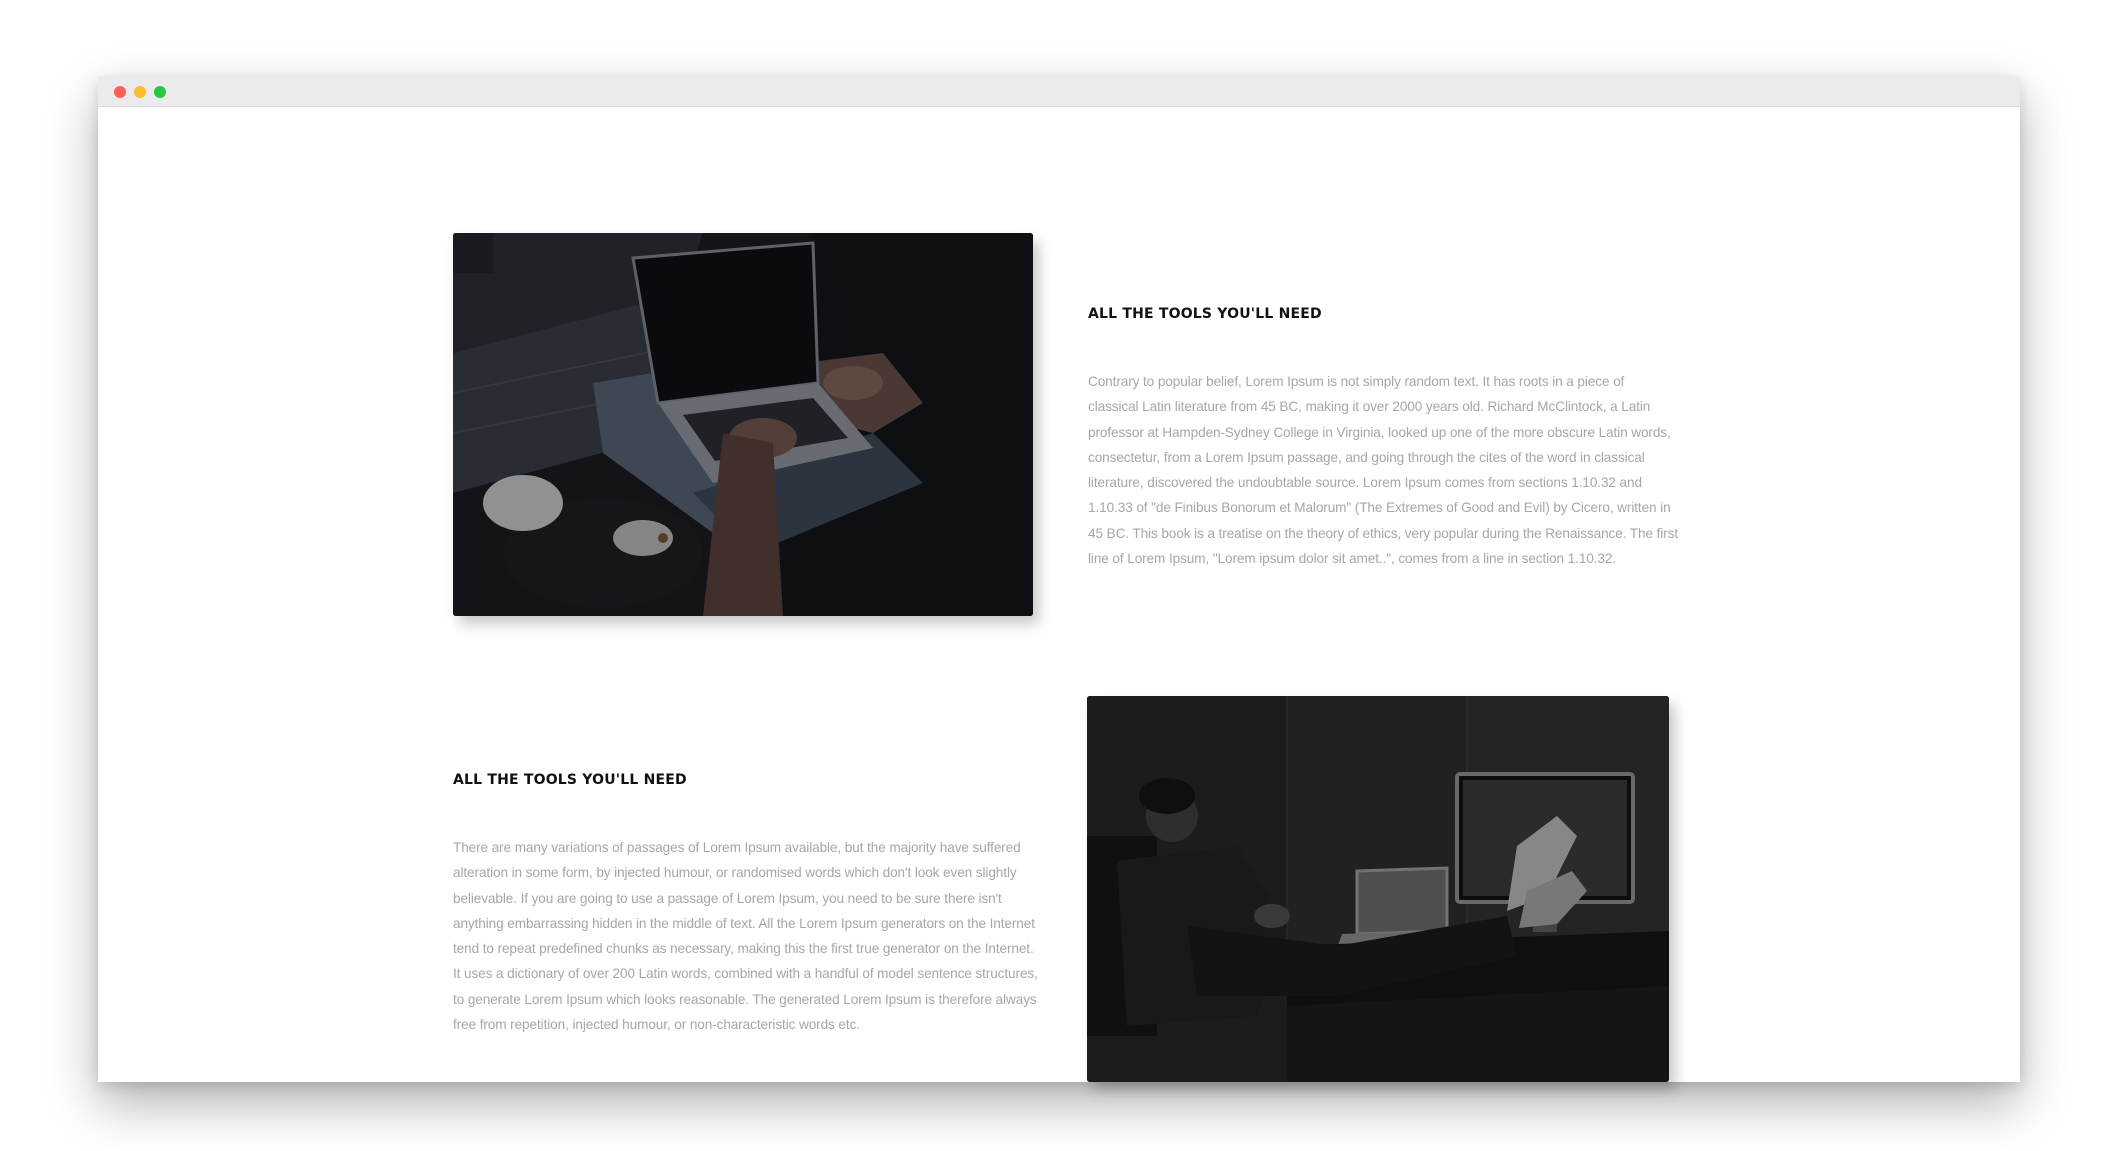 Image resolution: width=2120 pixels, height=1151 pixels. Describe the element at coordinates (140, 92) in the screenshot. I see `minimize-window-button` at that location.